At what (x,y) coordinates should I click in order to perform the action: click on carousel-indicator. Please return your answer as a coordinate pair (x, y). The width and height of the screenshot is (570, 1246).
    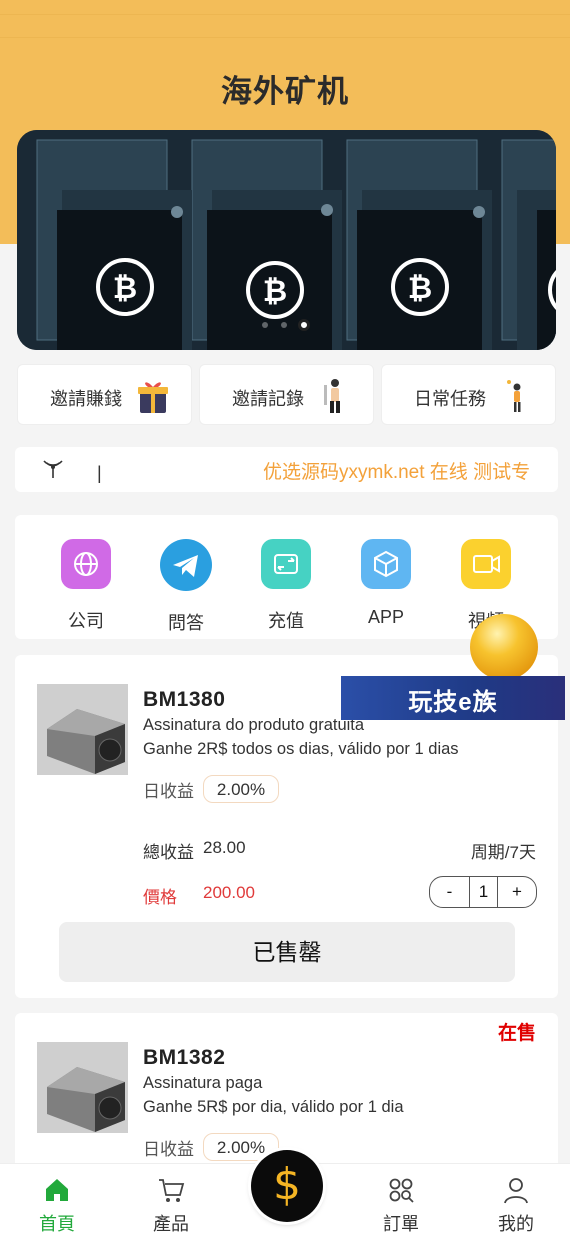
    Looking at the image, I should click on (285, 325).